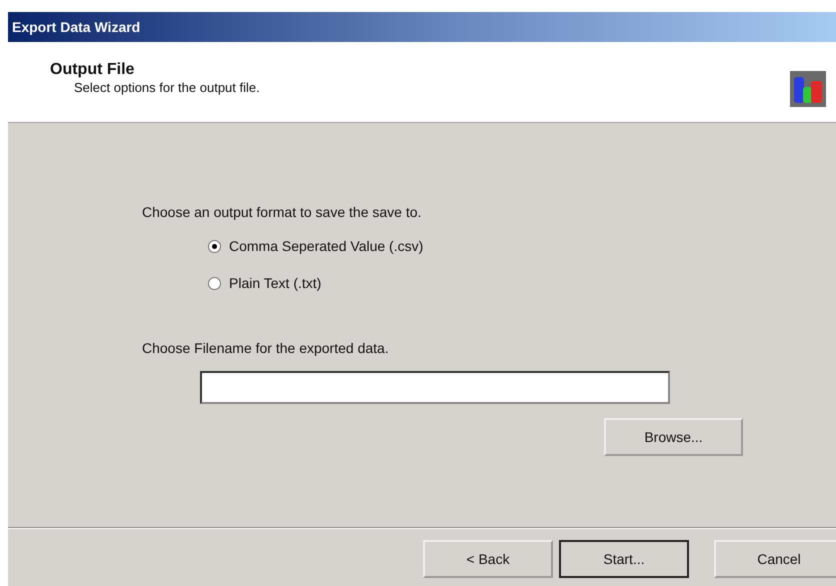 This screenshot has height=586, width=836. I want to click on window-title: Export Data Wizard, so click(76, 27).